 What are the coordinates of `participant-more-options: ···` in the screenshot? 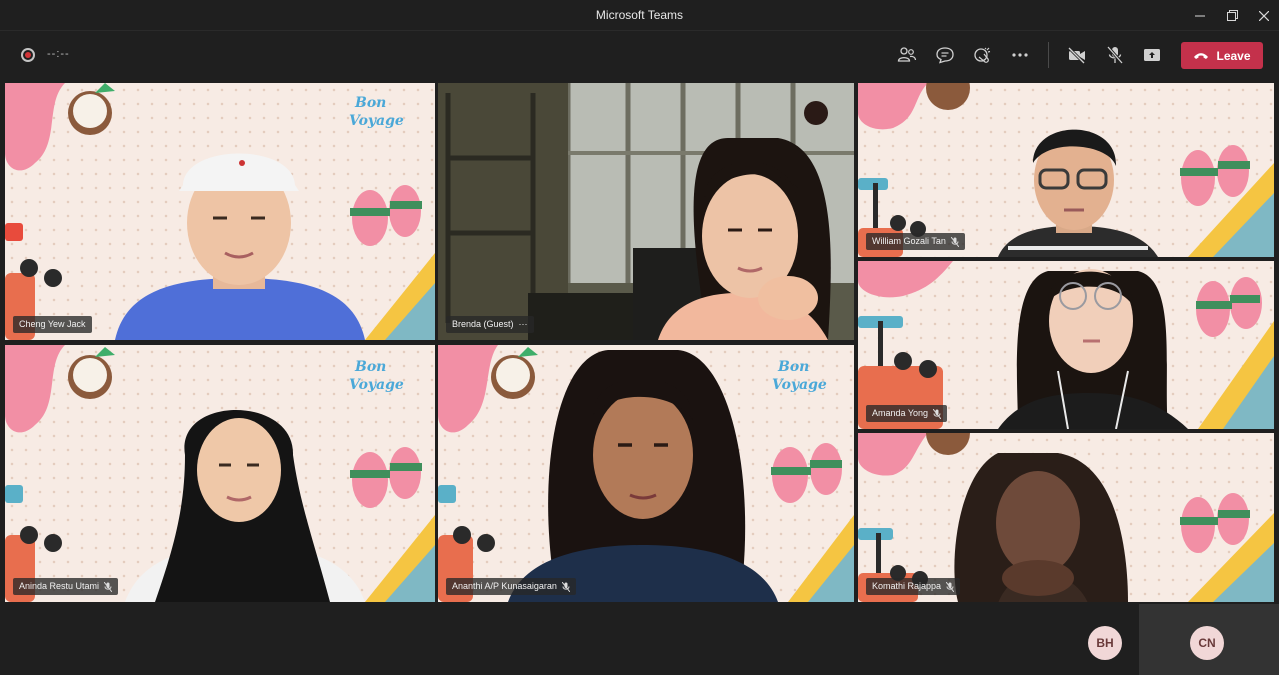 It's located at (523, 324).